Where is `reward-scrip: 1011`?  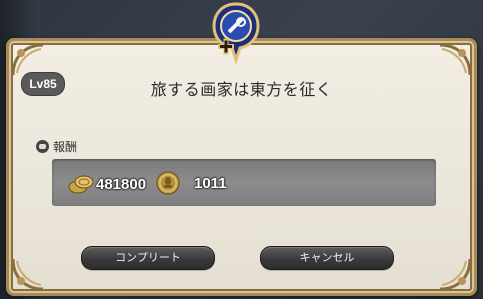
reward-scrip: 1011 is located at coordinates (191, 183).